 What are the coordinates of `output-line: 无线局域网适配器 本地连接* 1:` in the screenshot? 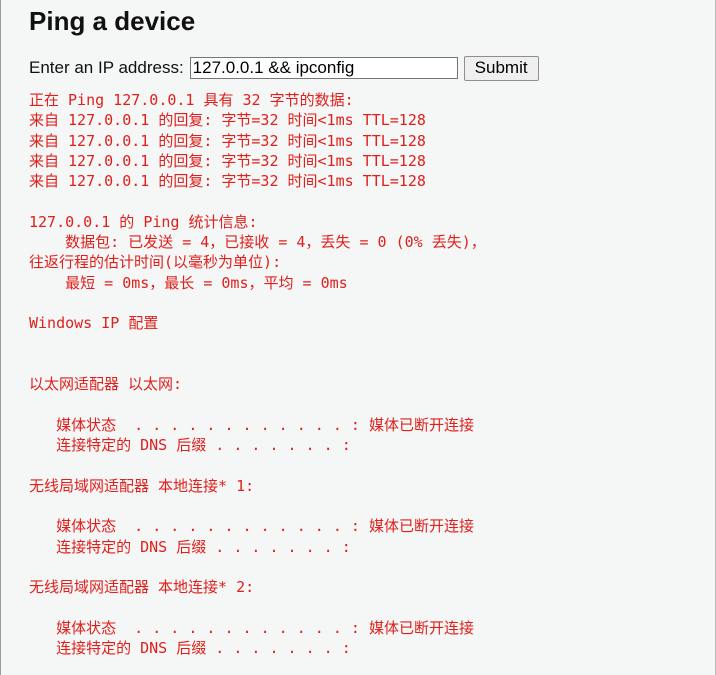 It's located at (142, 485).